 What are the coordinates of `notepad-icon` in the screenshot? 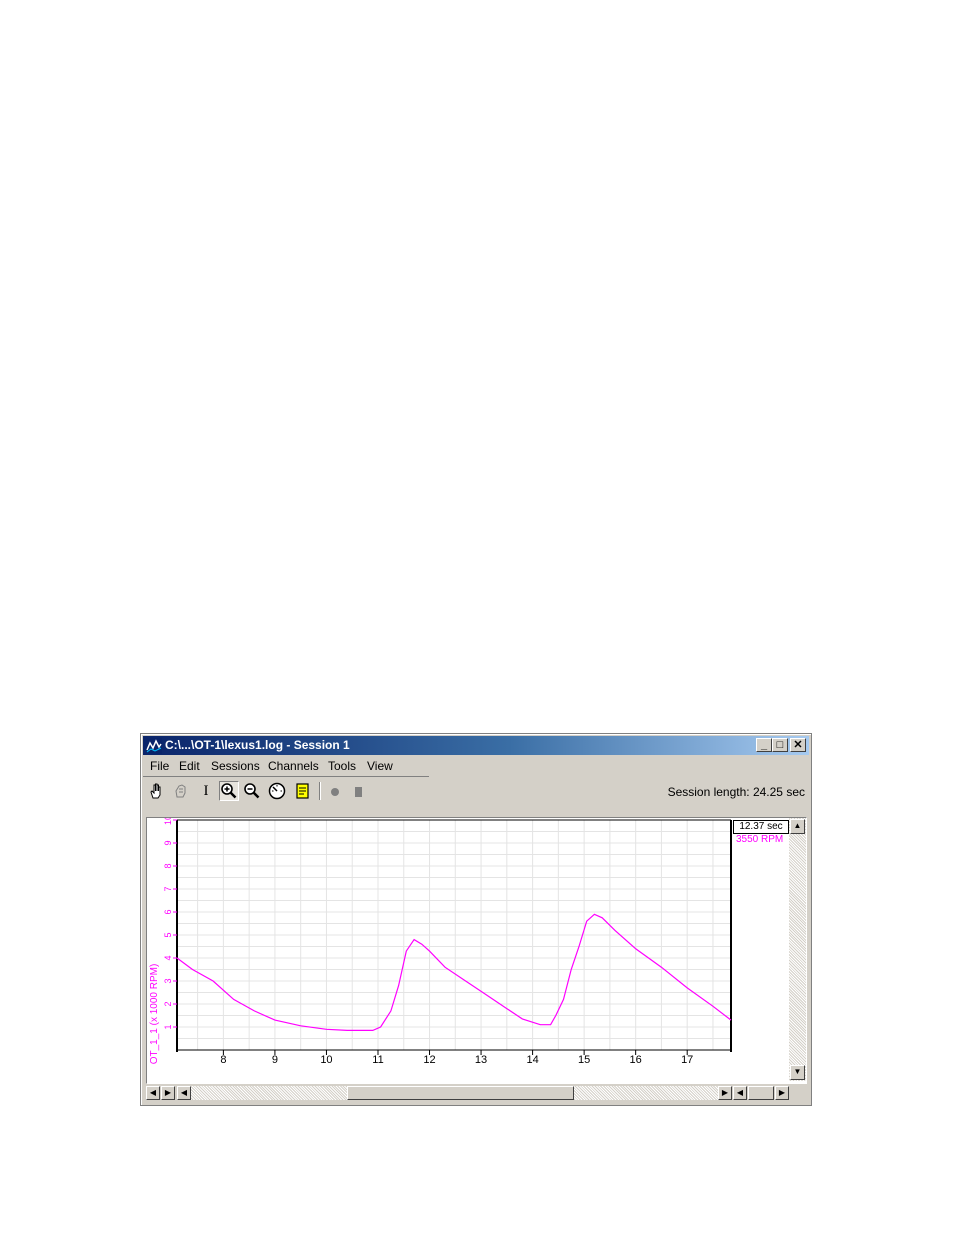 It's located at (303, 791).